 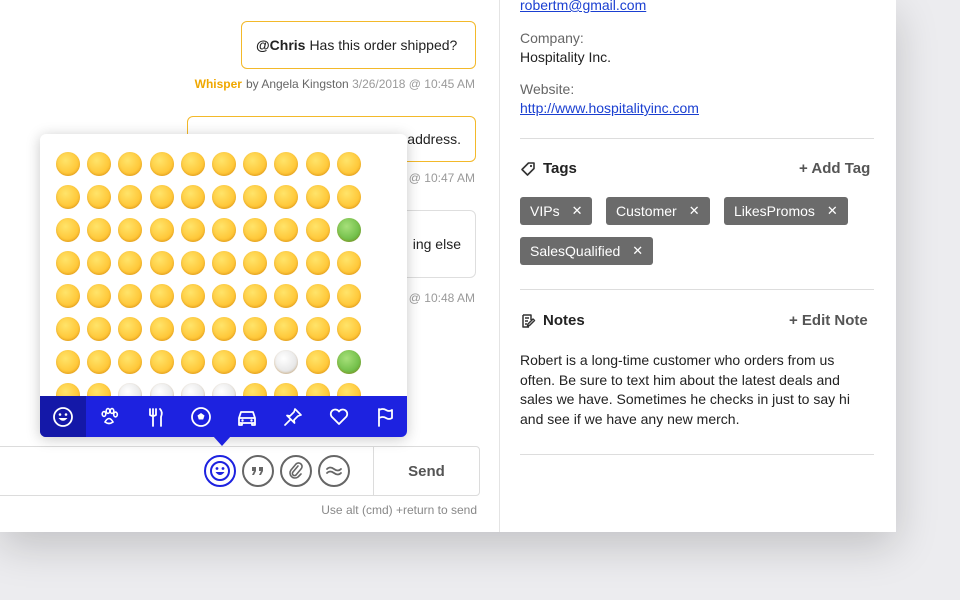 What do you see at coordinates (220, 471) in the screenshot?
I see `emoji-picker-button` at bounding box center [220, 471].